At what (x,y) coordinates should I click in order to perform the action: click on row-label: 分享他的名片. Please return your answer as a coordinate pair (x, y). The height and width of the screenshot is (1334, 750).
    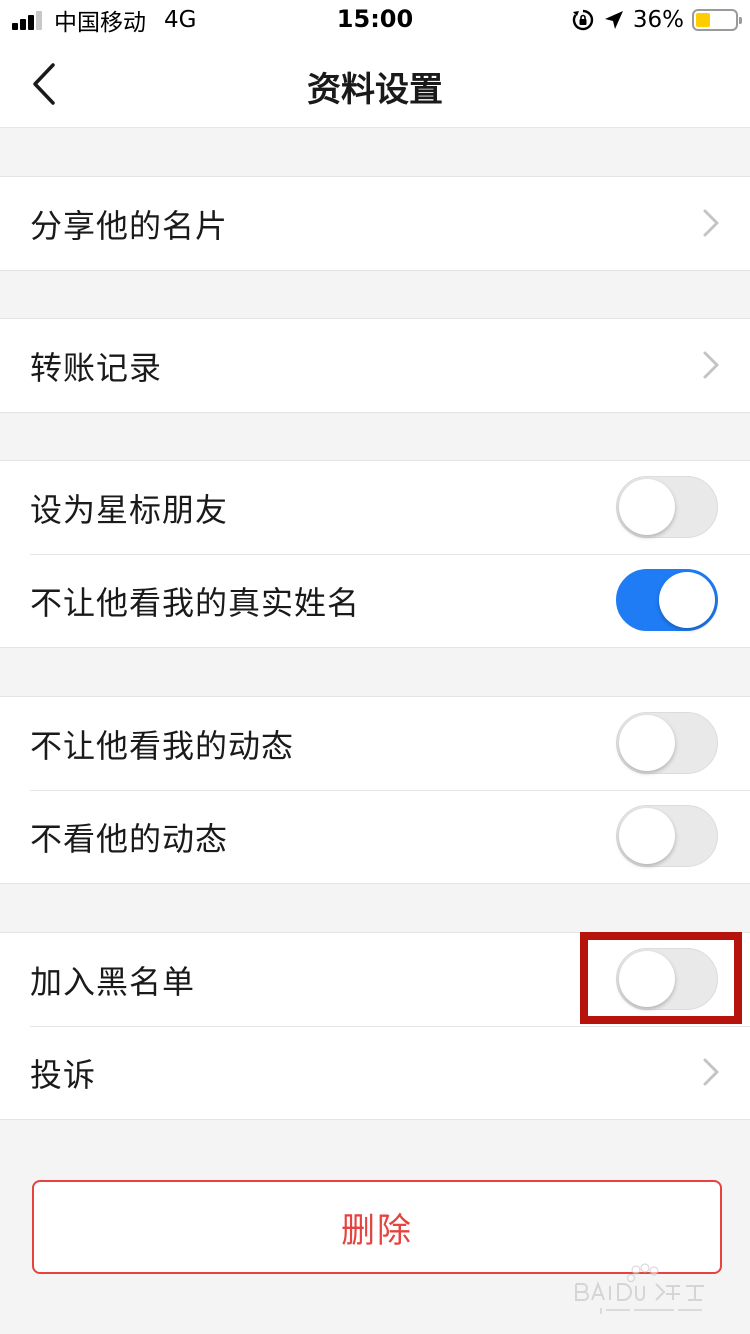
    Looking at the image, I should click on (129, 225).